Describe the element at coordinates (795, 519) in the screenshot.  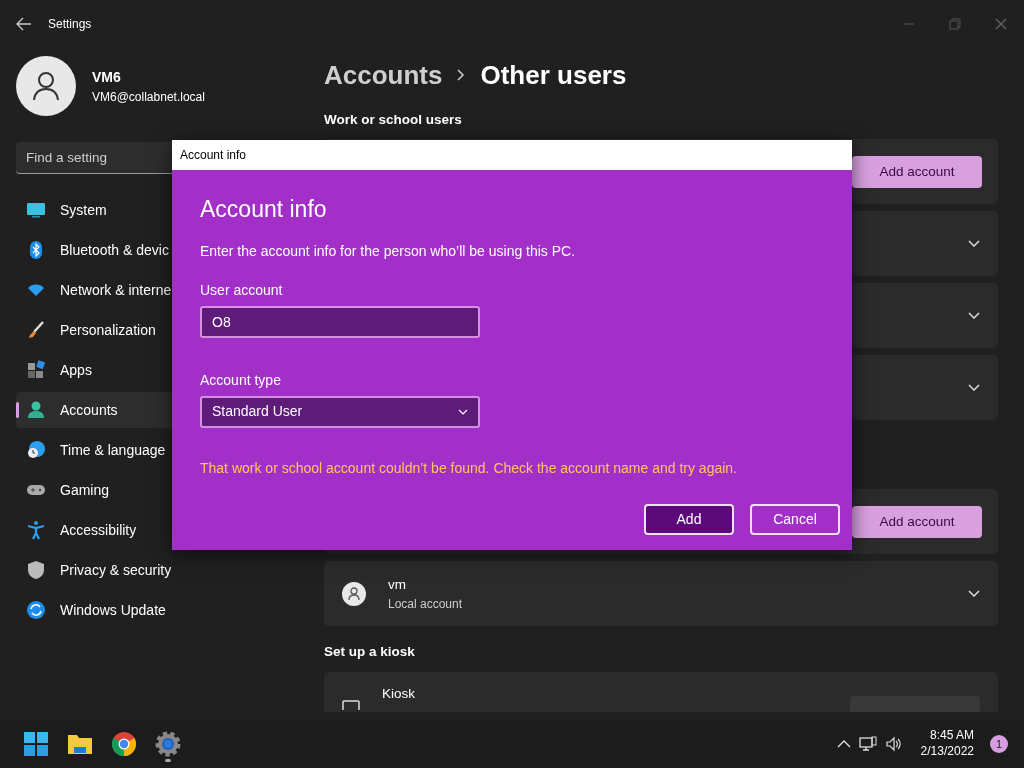
I see `cancel-button: Cancel` at that location.